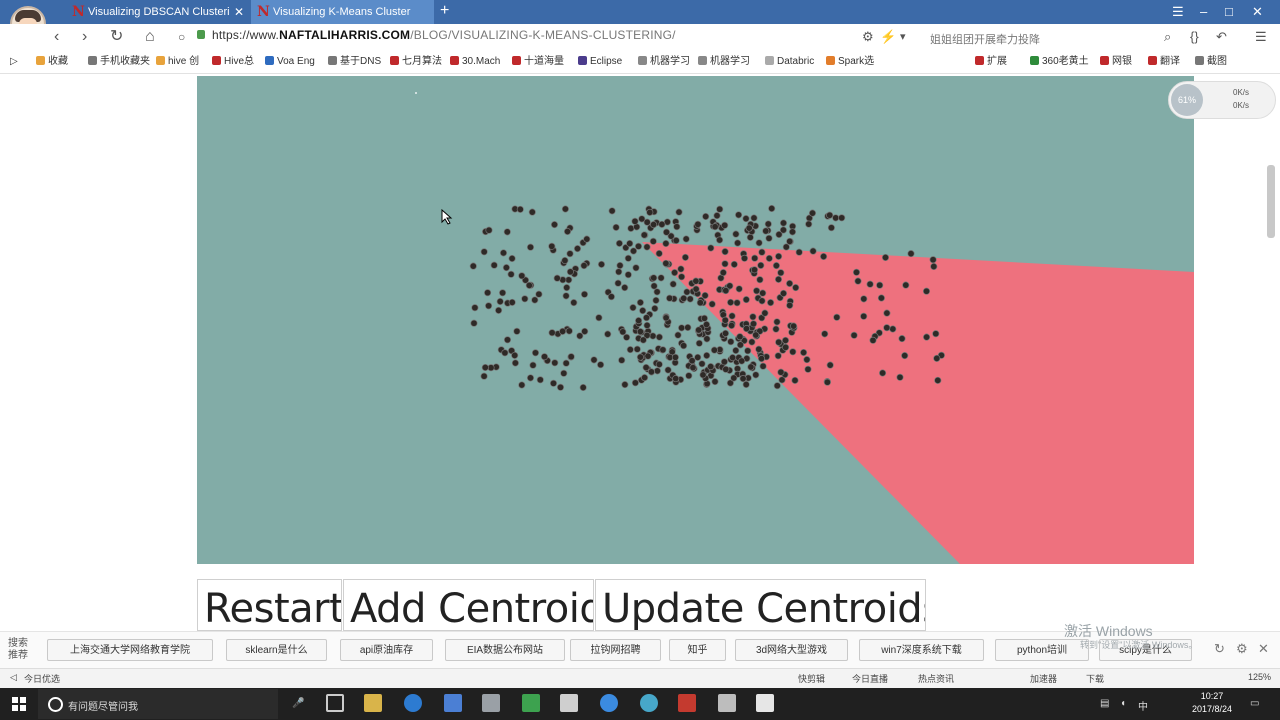 This screenshot has height=720, width=1280. I want to click on minimize-icon: –, so click(1203, 12).